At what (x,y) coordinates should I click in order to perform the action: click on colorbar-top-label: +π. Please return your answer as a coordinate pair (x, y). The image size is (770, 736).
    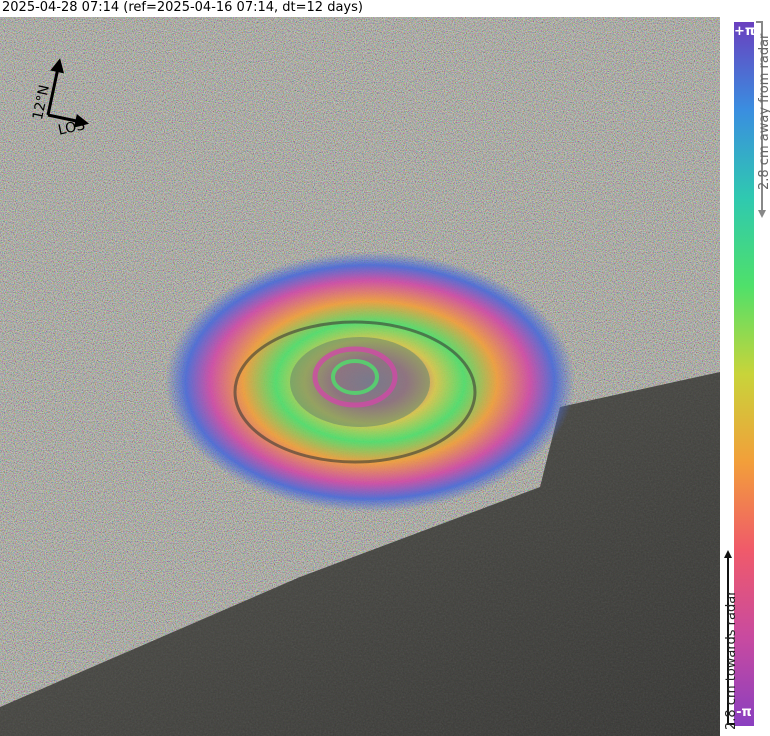
    Looking at the image, I should click on (745, 31).